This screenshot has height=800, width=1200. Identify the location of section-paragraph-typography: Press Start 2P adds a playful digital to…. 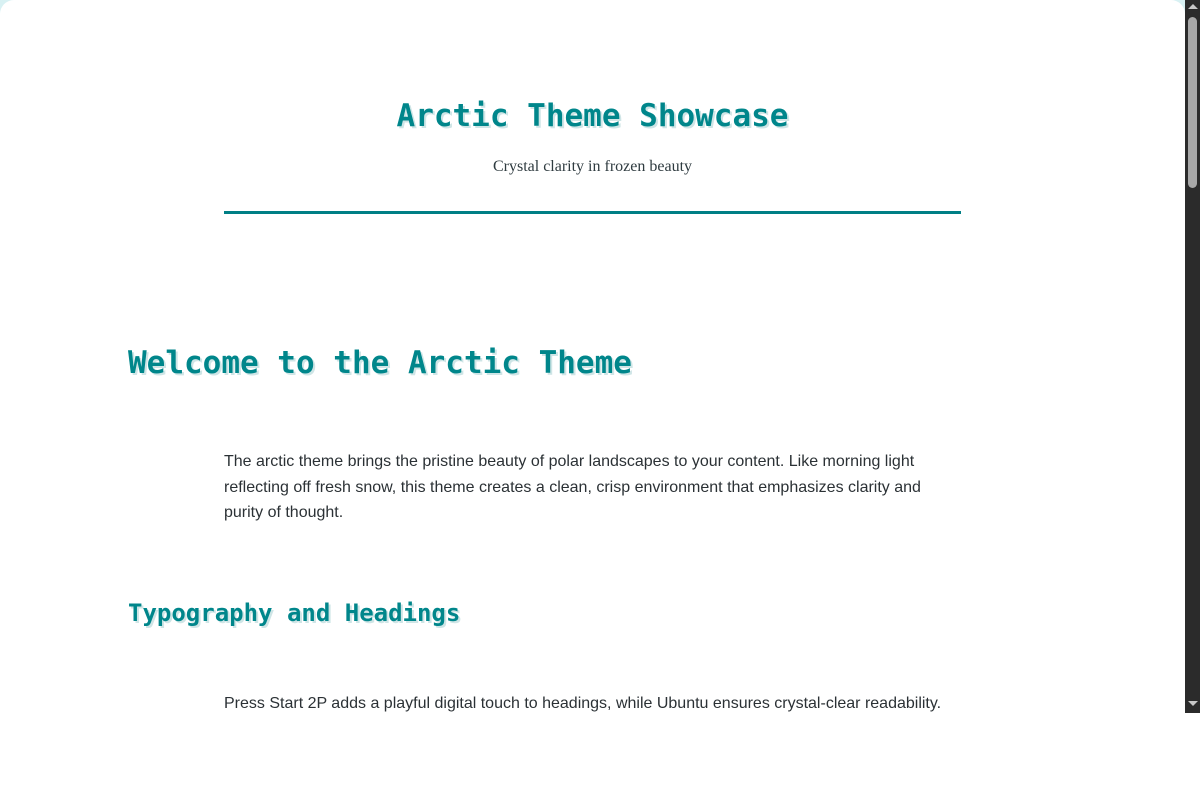
(583, 703).